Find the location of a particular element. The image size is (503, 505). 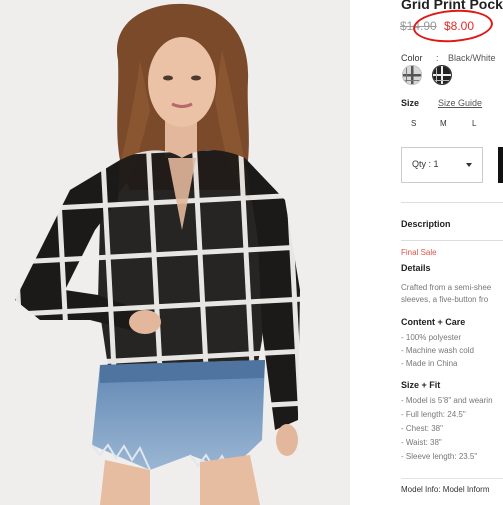

color-swatch-grid-dark is located at coordinates (442, 75).